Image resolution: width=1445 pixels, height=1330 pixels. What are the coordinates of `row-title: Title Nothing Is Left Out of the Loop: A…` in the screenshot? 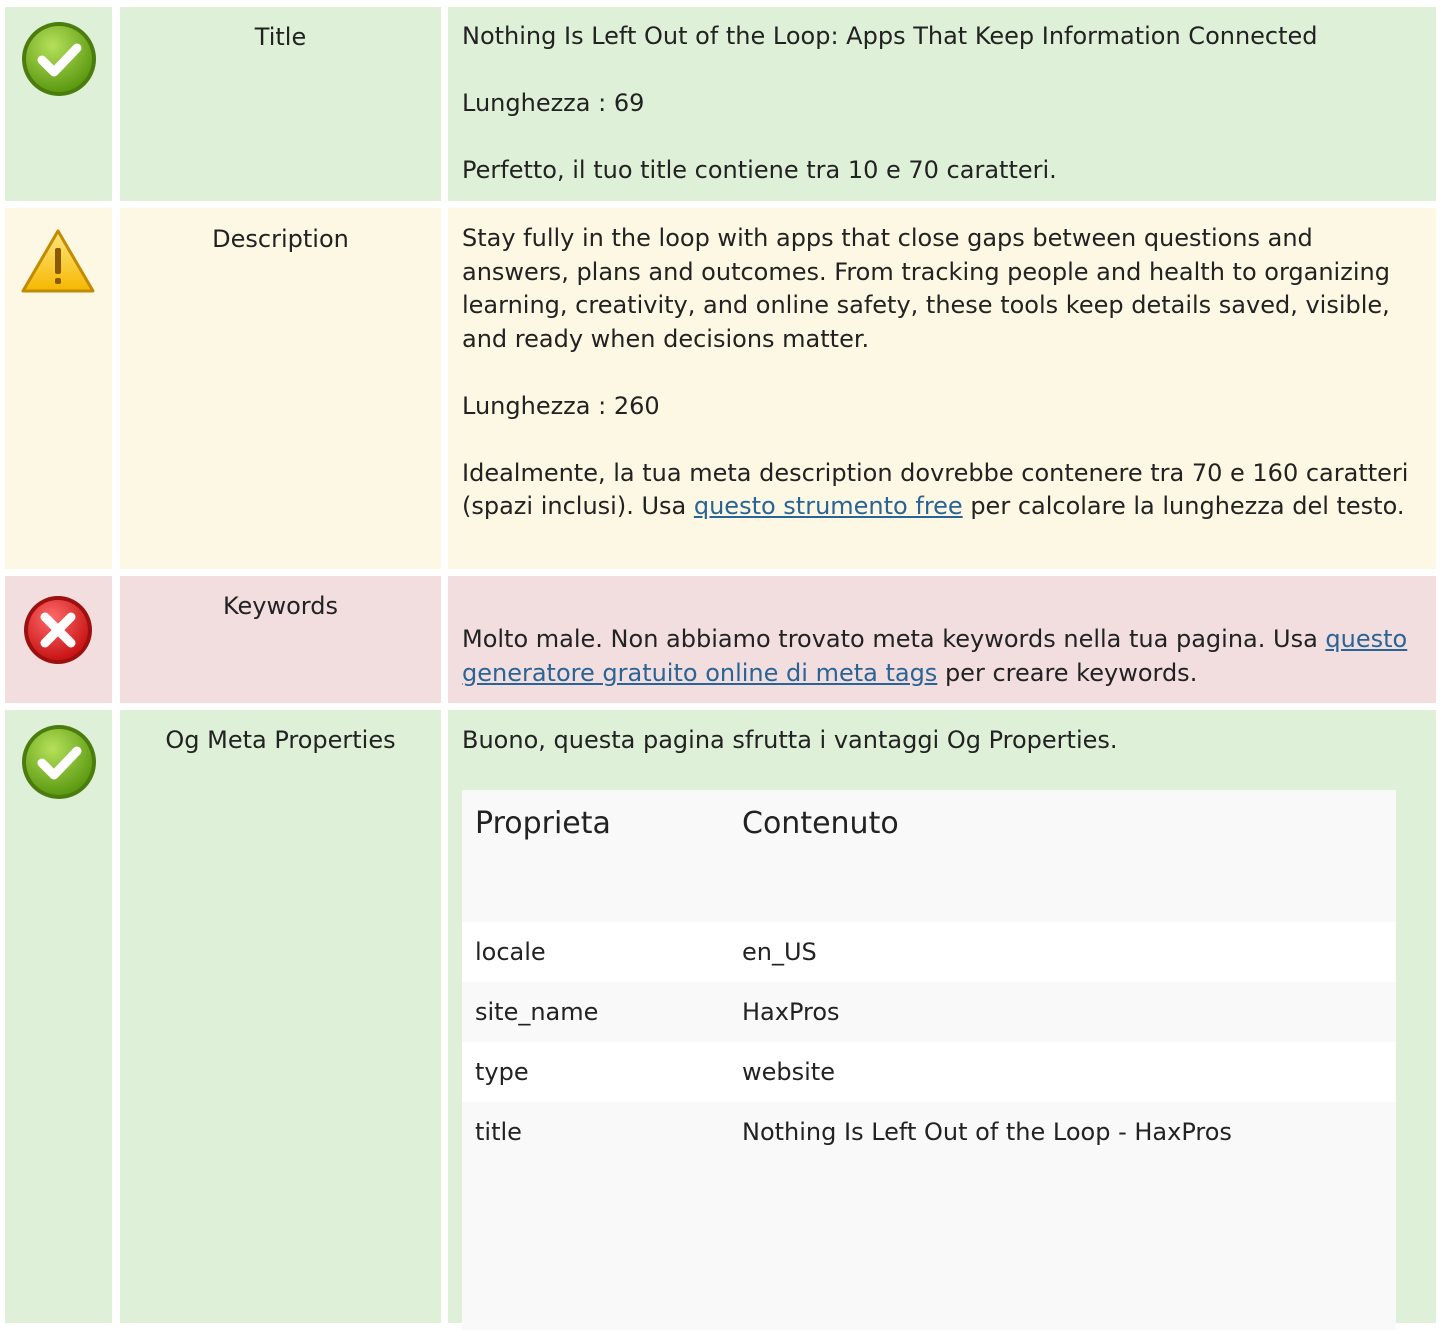 It's located at (722, 104).